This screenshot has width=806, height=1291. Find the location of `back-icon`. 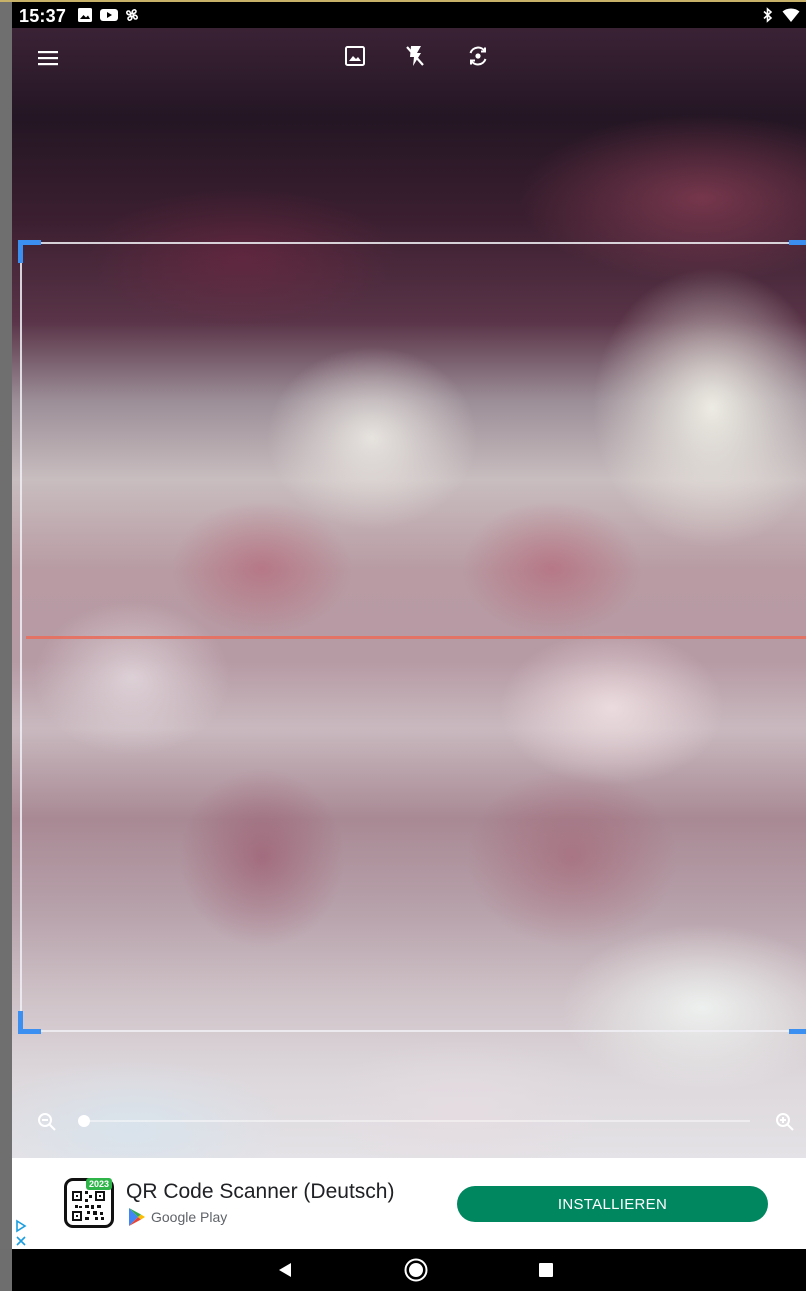

back-icon is located at coordinates (285, 1270).